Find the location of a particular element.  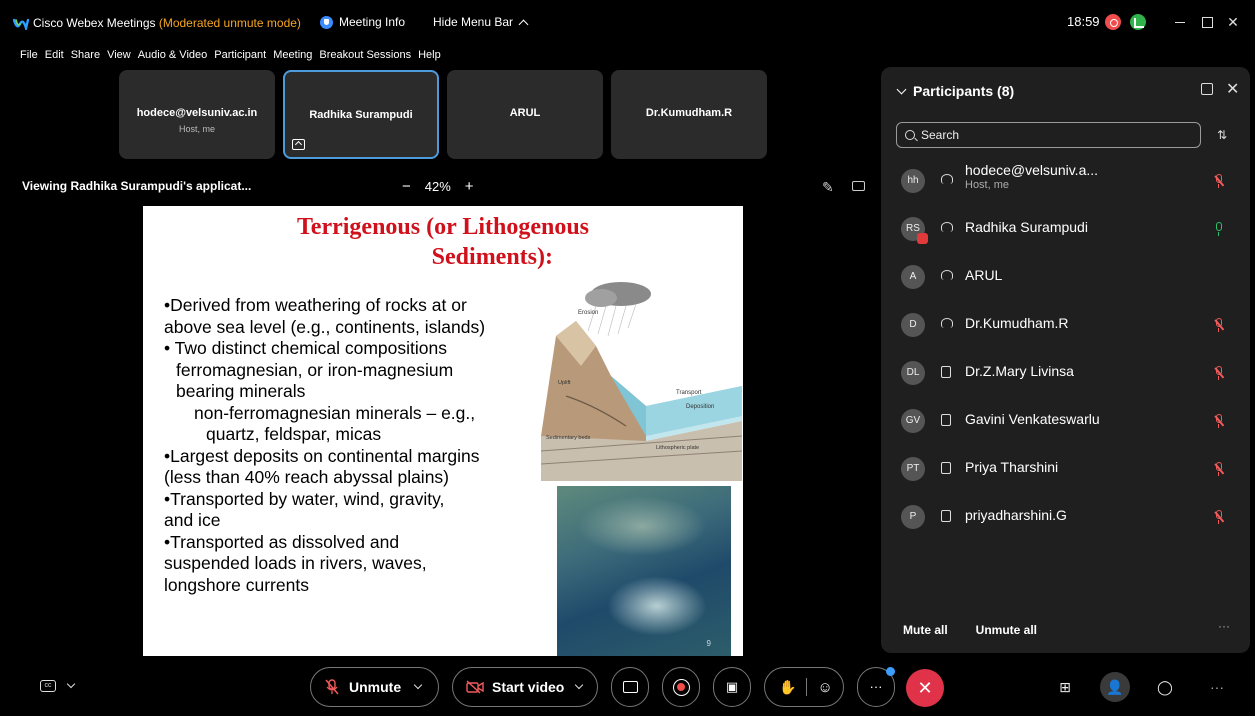

slide-title: Terrigenous (or Lithogenous Sediments): is located at coordinates (443, 242).